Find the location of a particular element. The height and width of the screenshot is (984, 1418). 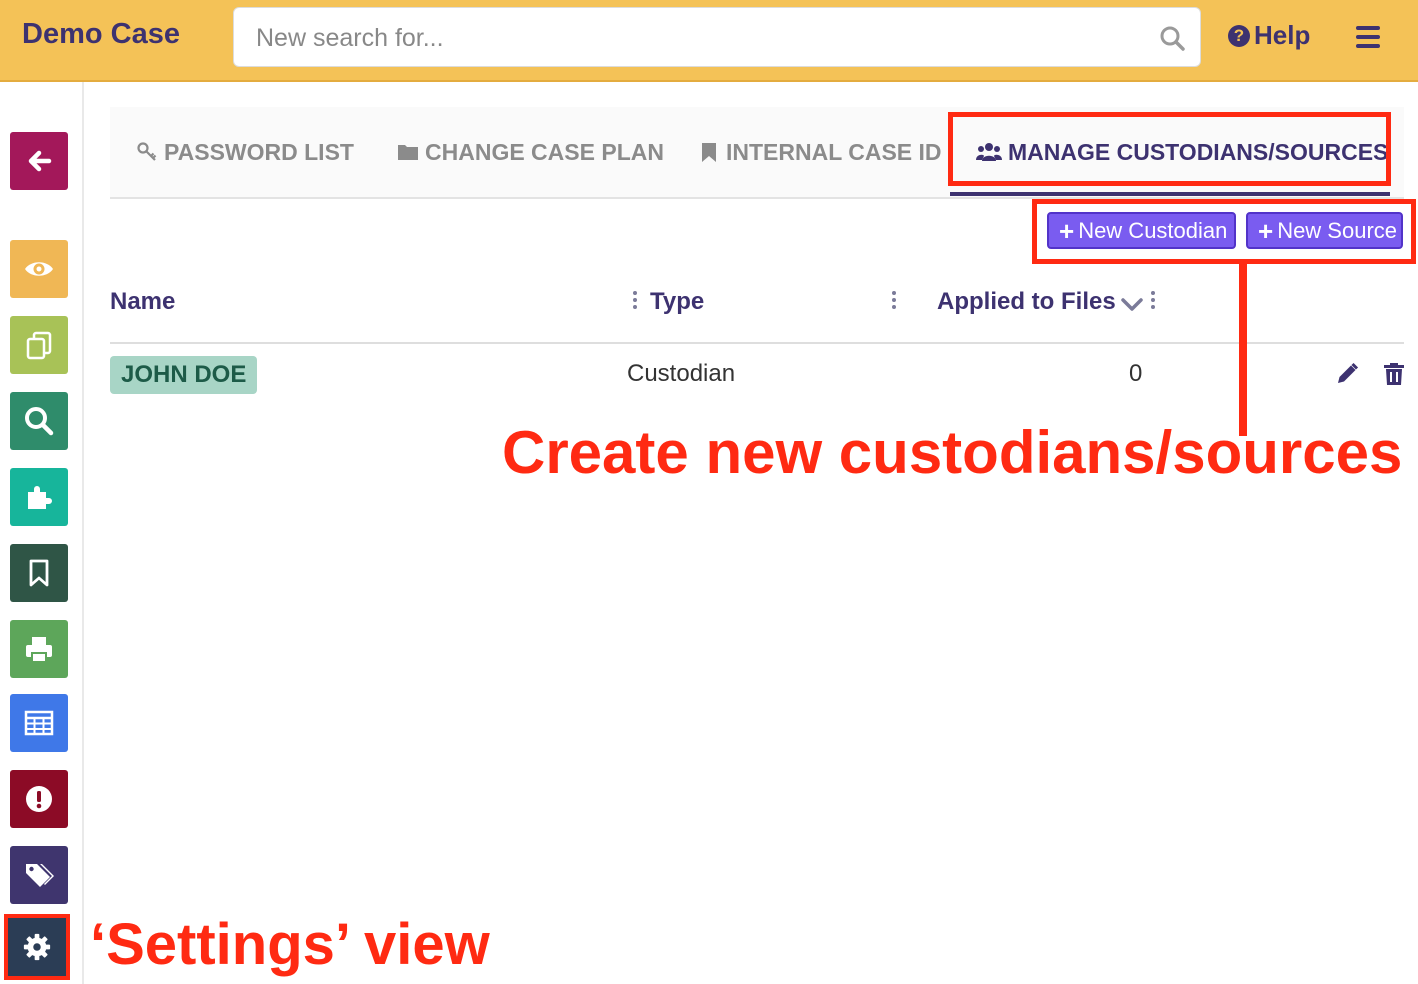

trash-icon is located at coordinates (1394, 374).